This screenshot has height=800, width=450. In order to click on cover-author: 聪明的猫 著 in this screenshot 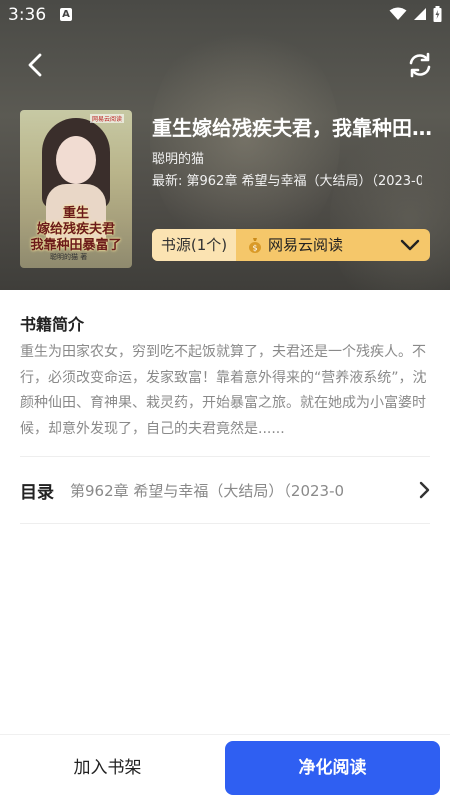, I will do `click(69, 257)`.